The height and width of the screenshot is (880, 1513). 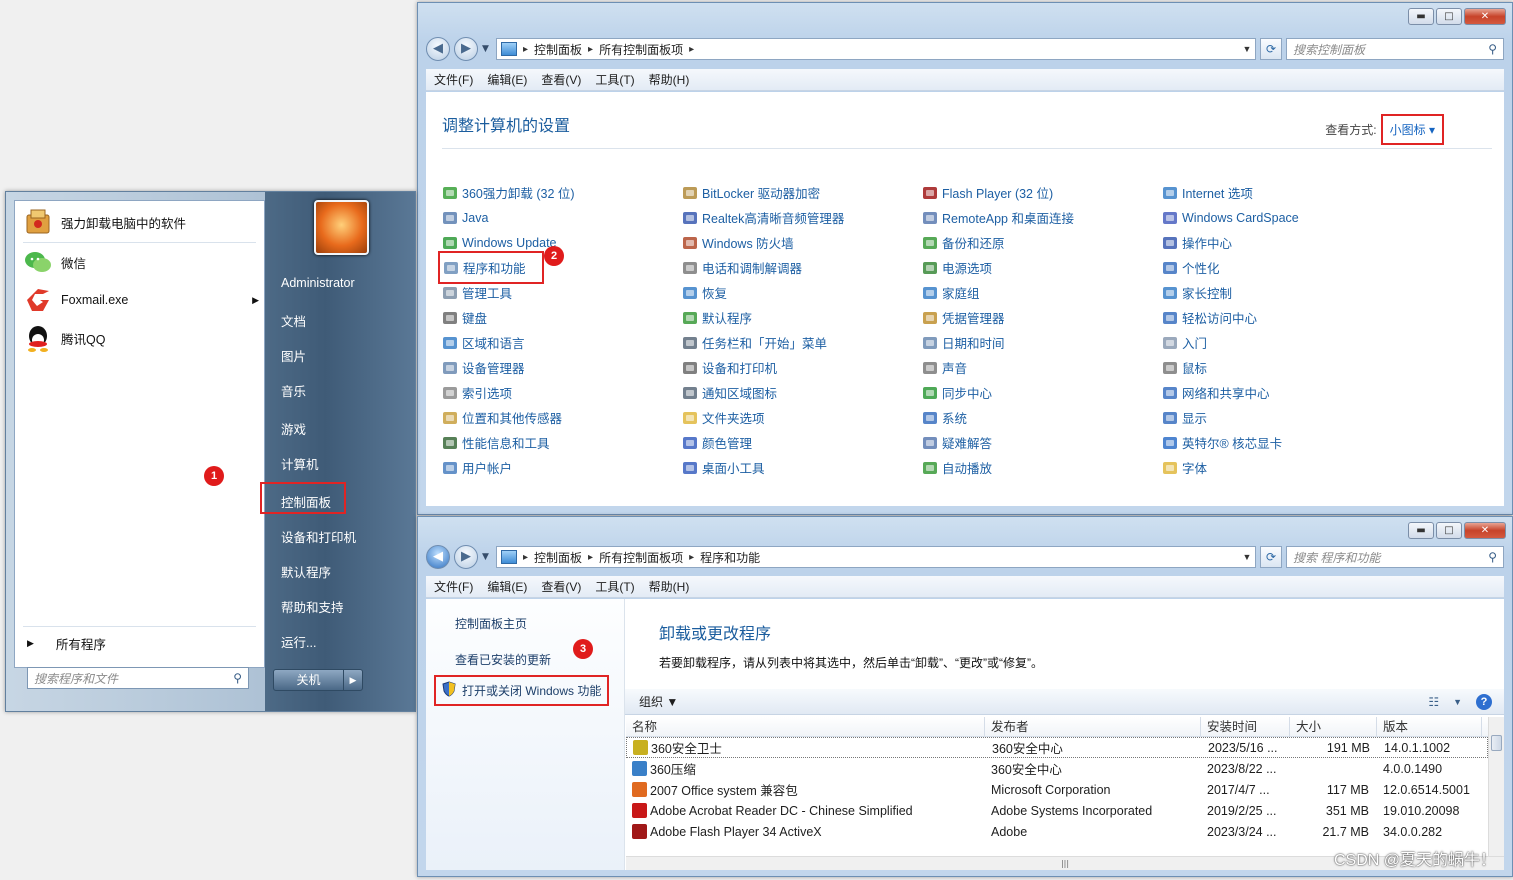 I want to click on breadcrumb-item: 程序和功能, so click(x=730, y=557).